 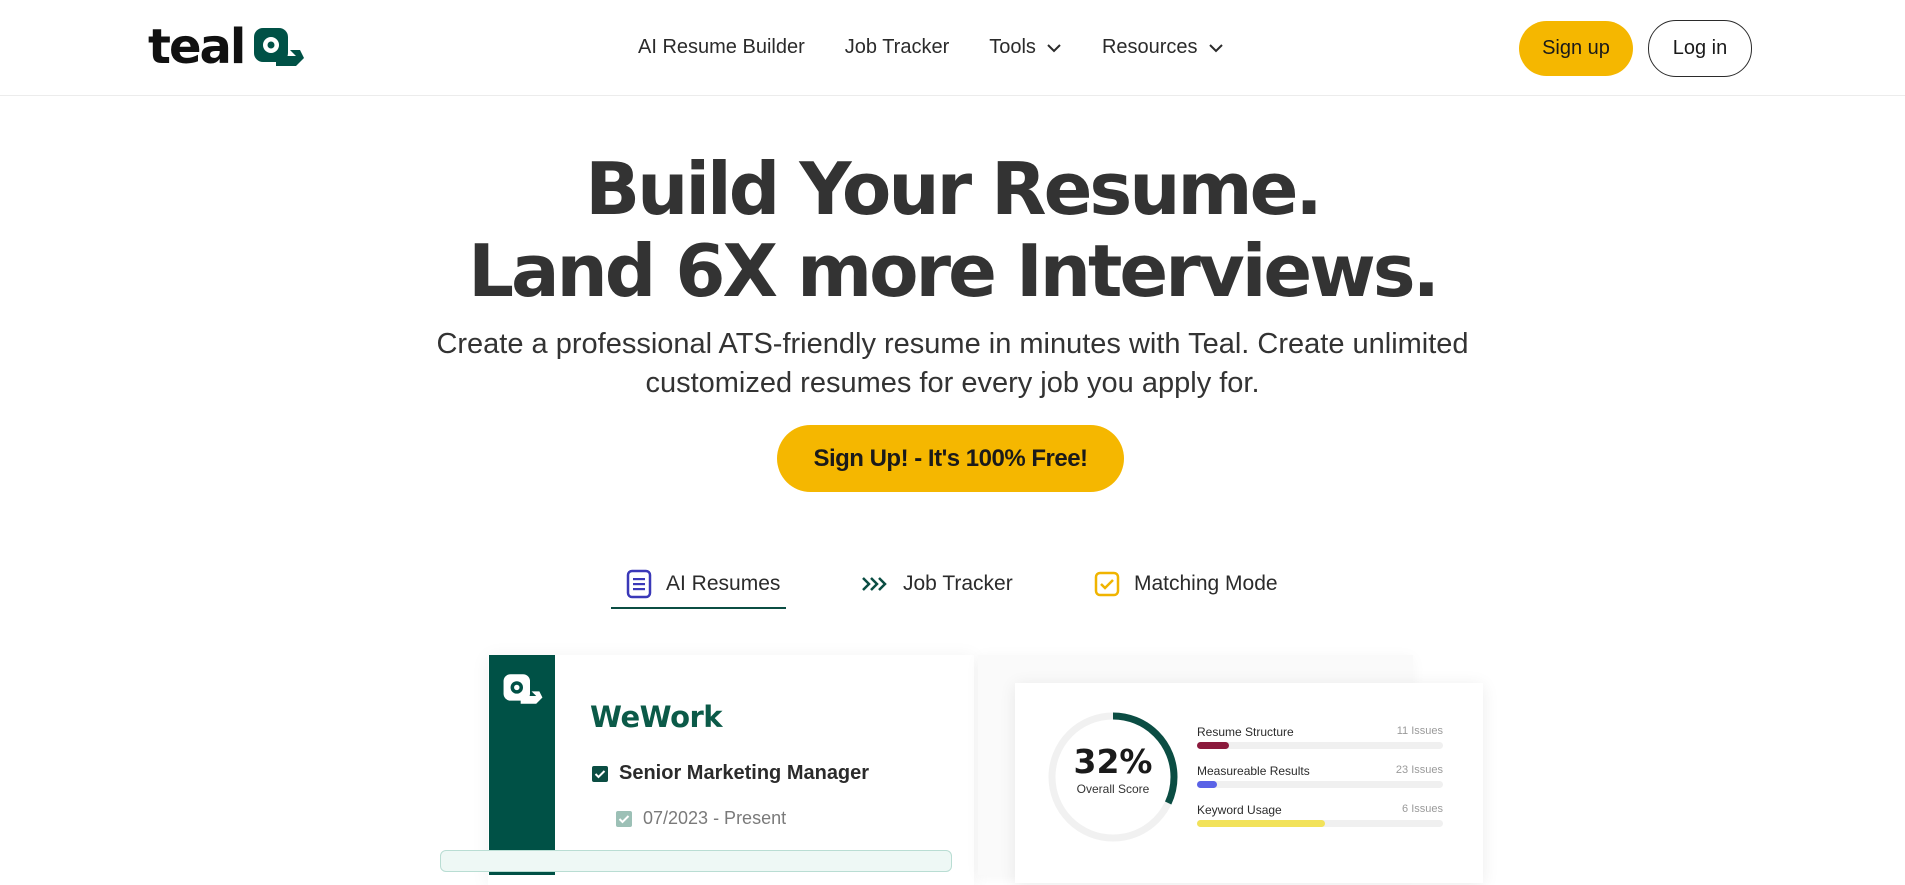 What do you see at coordinates (1422, 809) in the screenshot?
I see `metric-issue-count: 6 Issues` at bounding box center [1422, 809].